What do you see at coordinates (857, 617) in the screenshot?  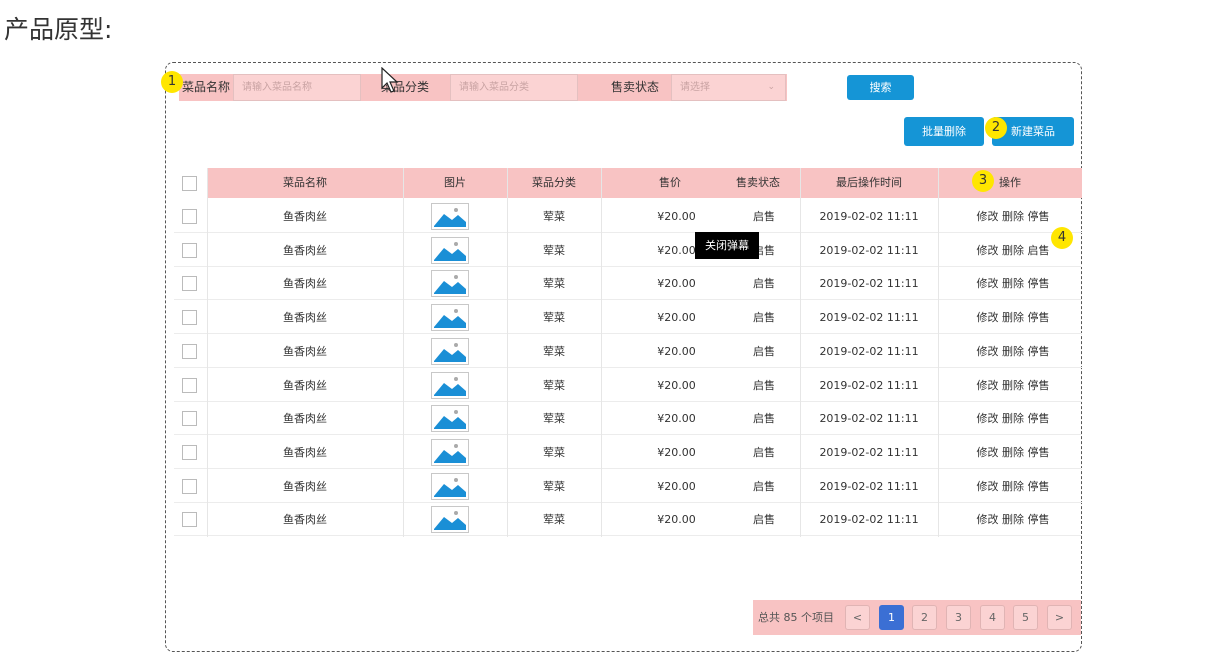 I see `prev-page-button: <` at bounding box center [857, 617].